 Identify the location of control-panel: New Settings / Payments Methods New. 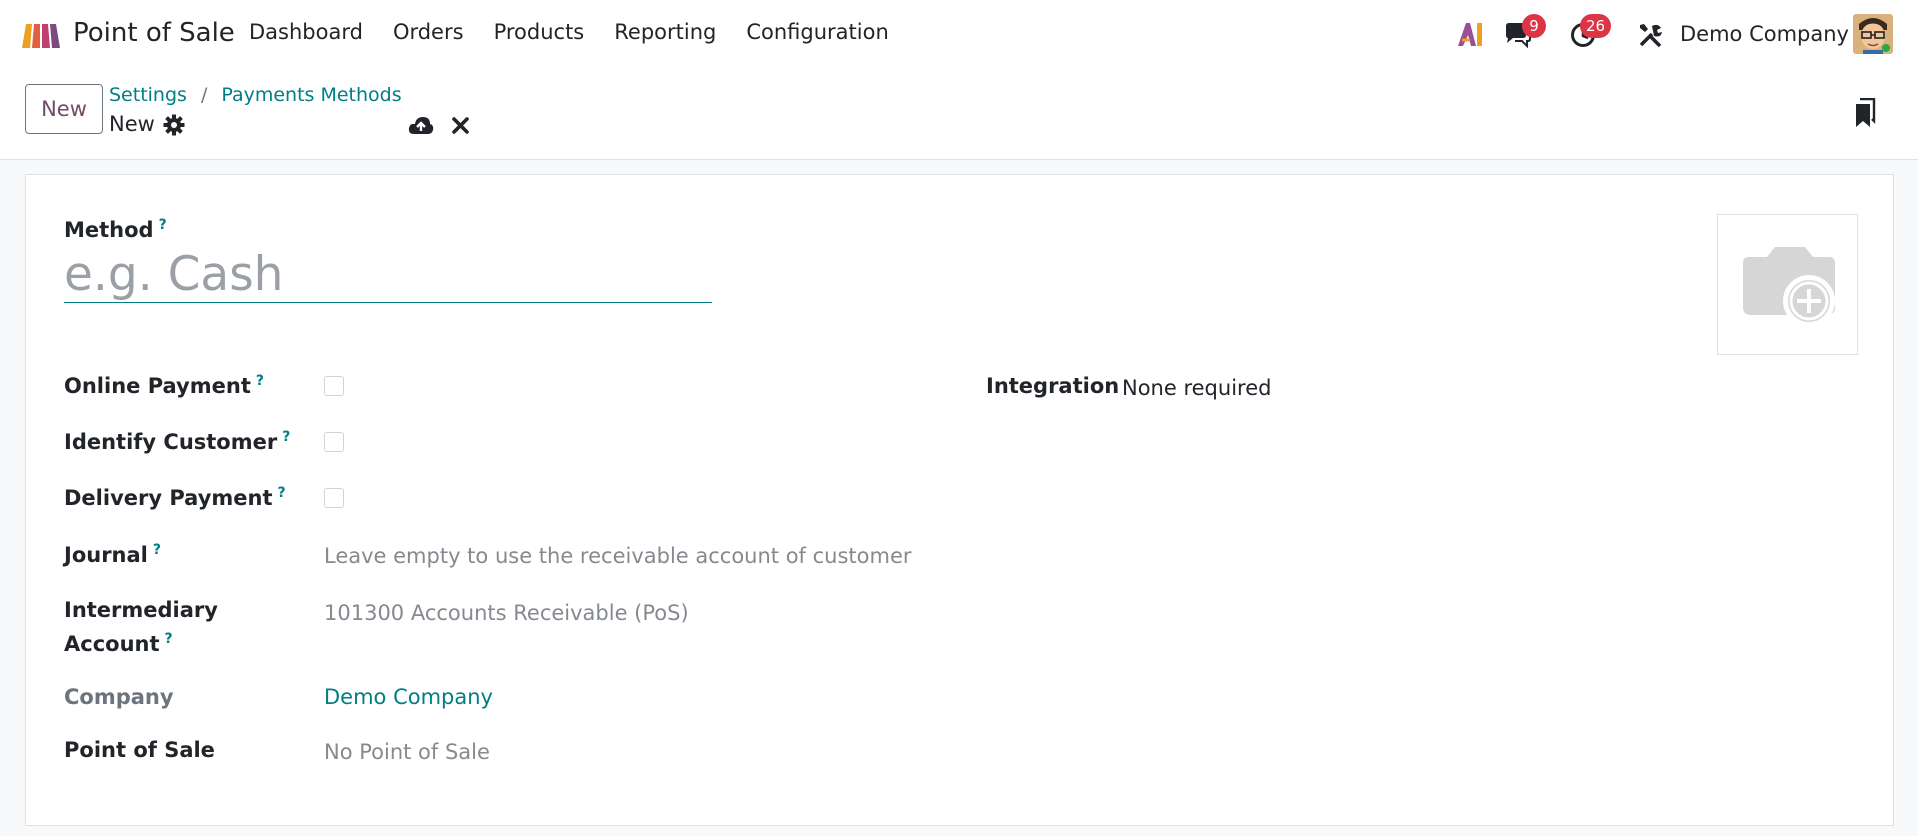
(959, 115).